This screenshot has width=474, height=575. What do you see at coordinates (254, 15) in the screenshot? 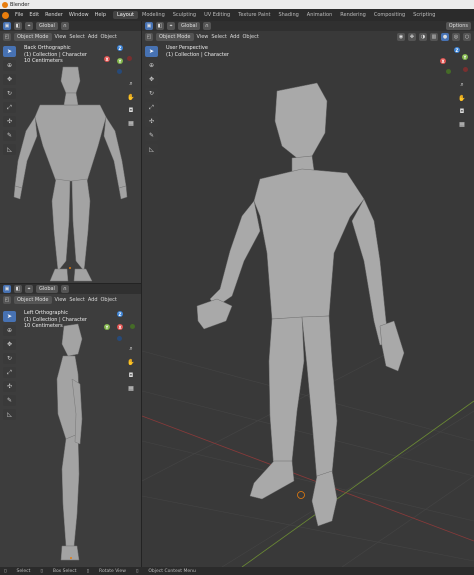
I see `workspace-tab-texture-paint: Texture Paint` at bounding box center [254, 15].